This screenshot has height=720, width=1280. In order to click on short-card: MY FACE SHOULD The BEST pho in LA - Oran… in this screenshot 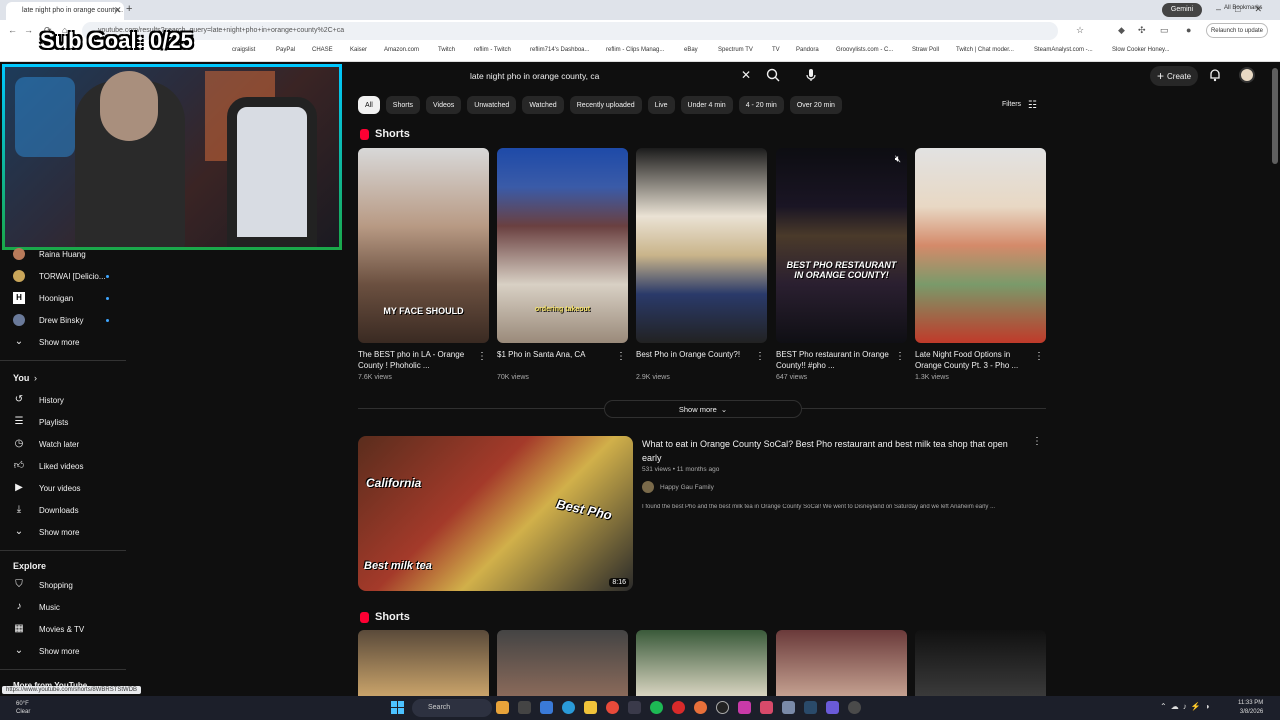, I will do `click(423, 264)`.